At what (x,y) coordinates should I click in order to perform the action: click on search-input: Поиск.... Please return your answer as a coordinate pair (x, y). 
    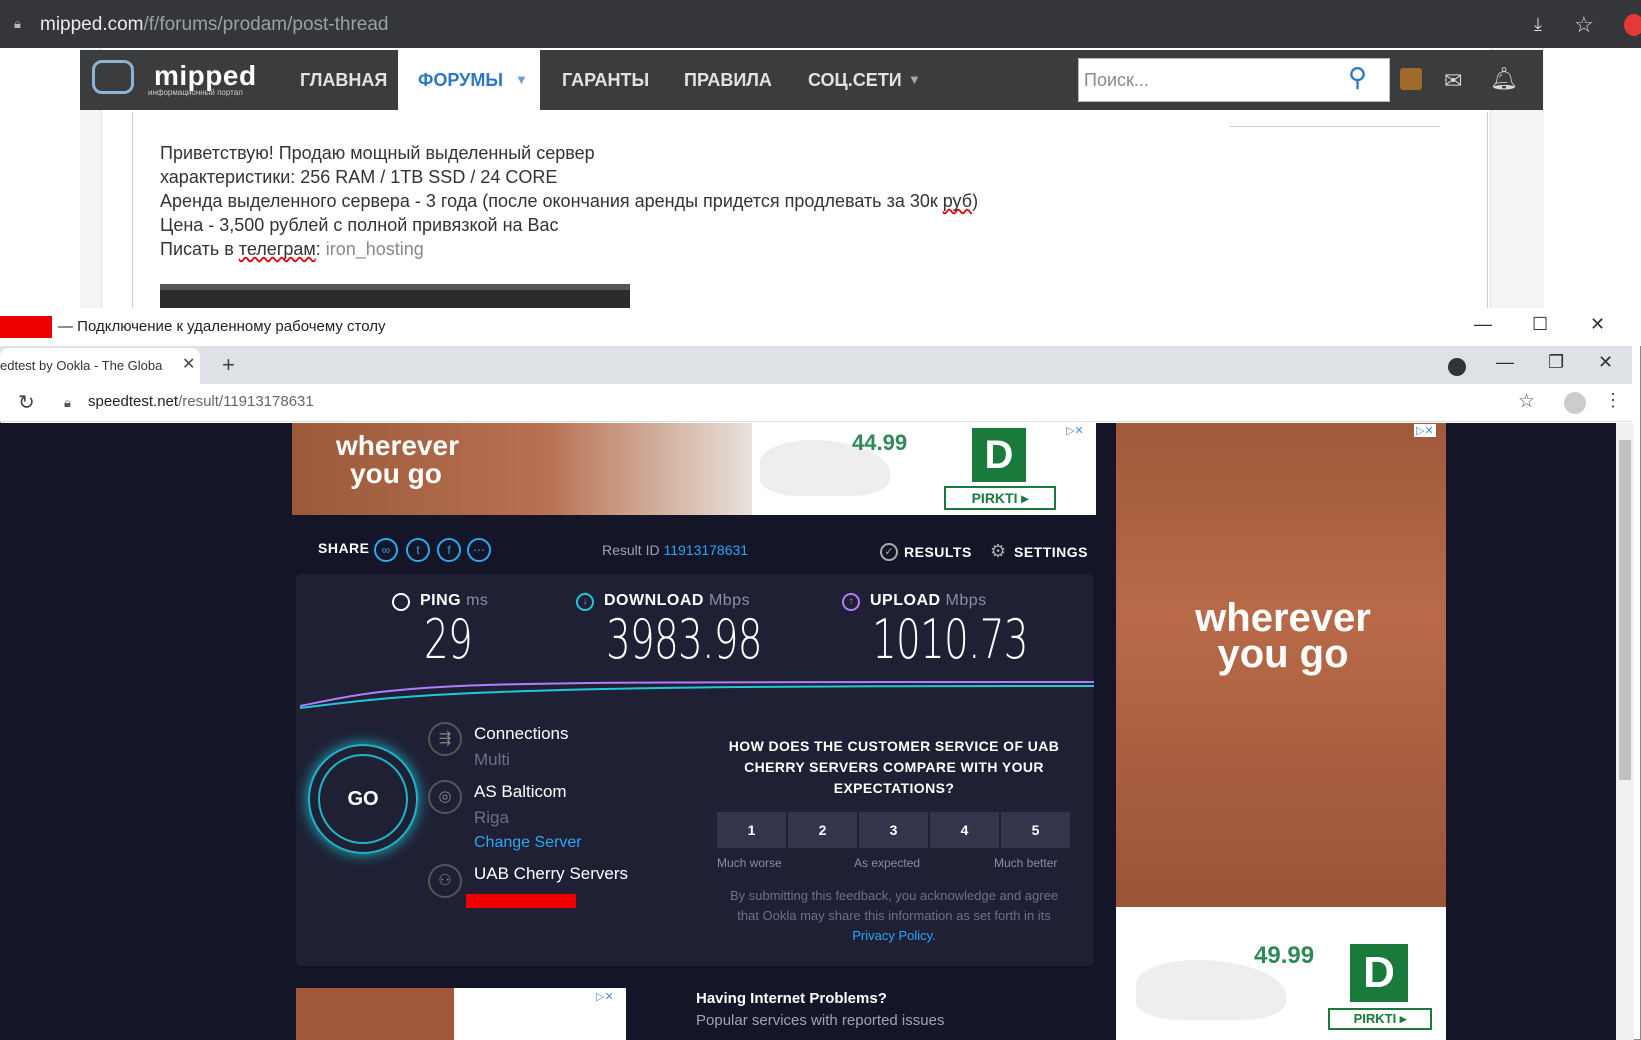
    Looking at the image, I should click on (1116, 80).